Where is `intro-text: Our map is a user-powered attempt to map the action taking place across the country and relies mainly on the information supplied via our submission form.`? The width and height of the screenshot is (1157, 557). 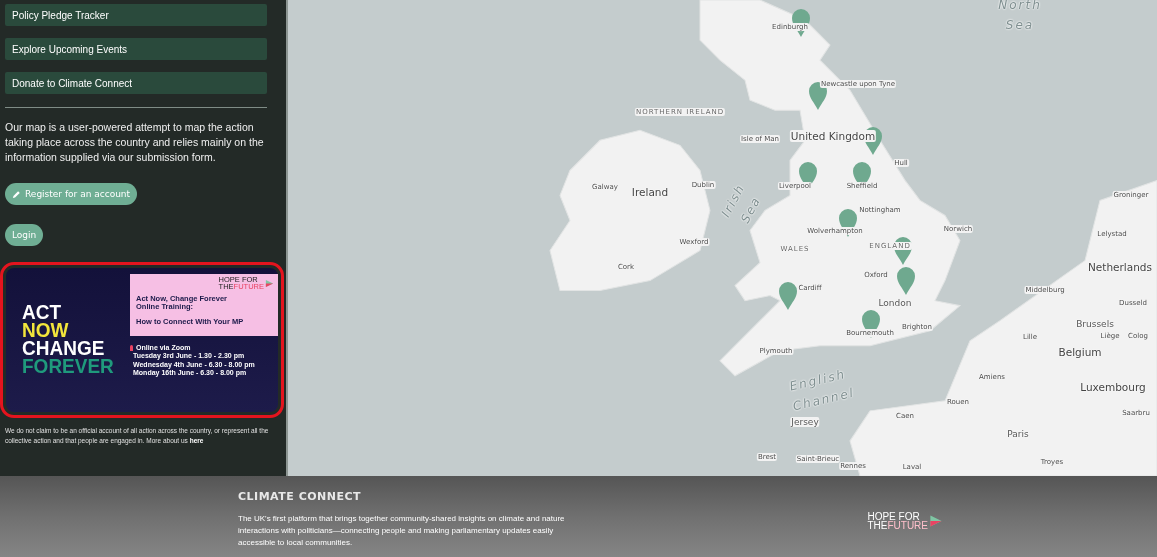 intro-text: Our map is a user-powered attempt to map the action taking place across the country and relies mainly on the information supplied via our submission form. is located at coordinates (135, 142).